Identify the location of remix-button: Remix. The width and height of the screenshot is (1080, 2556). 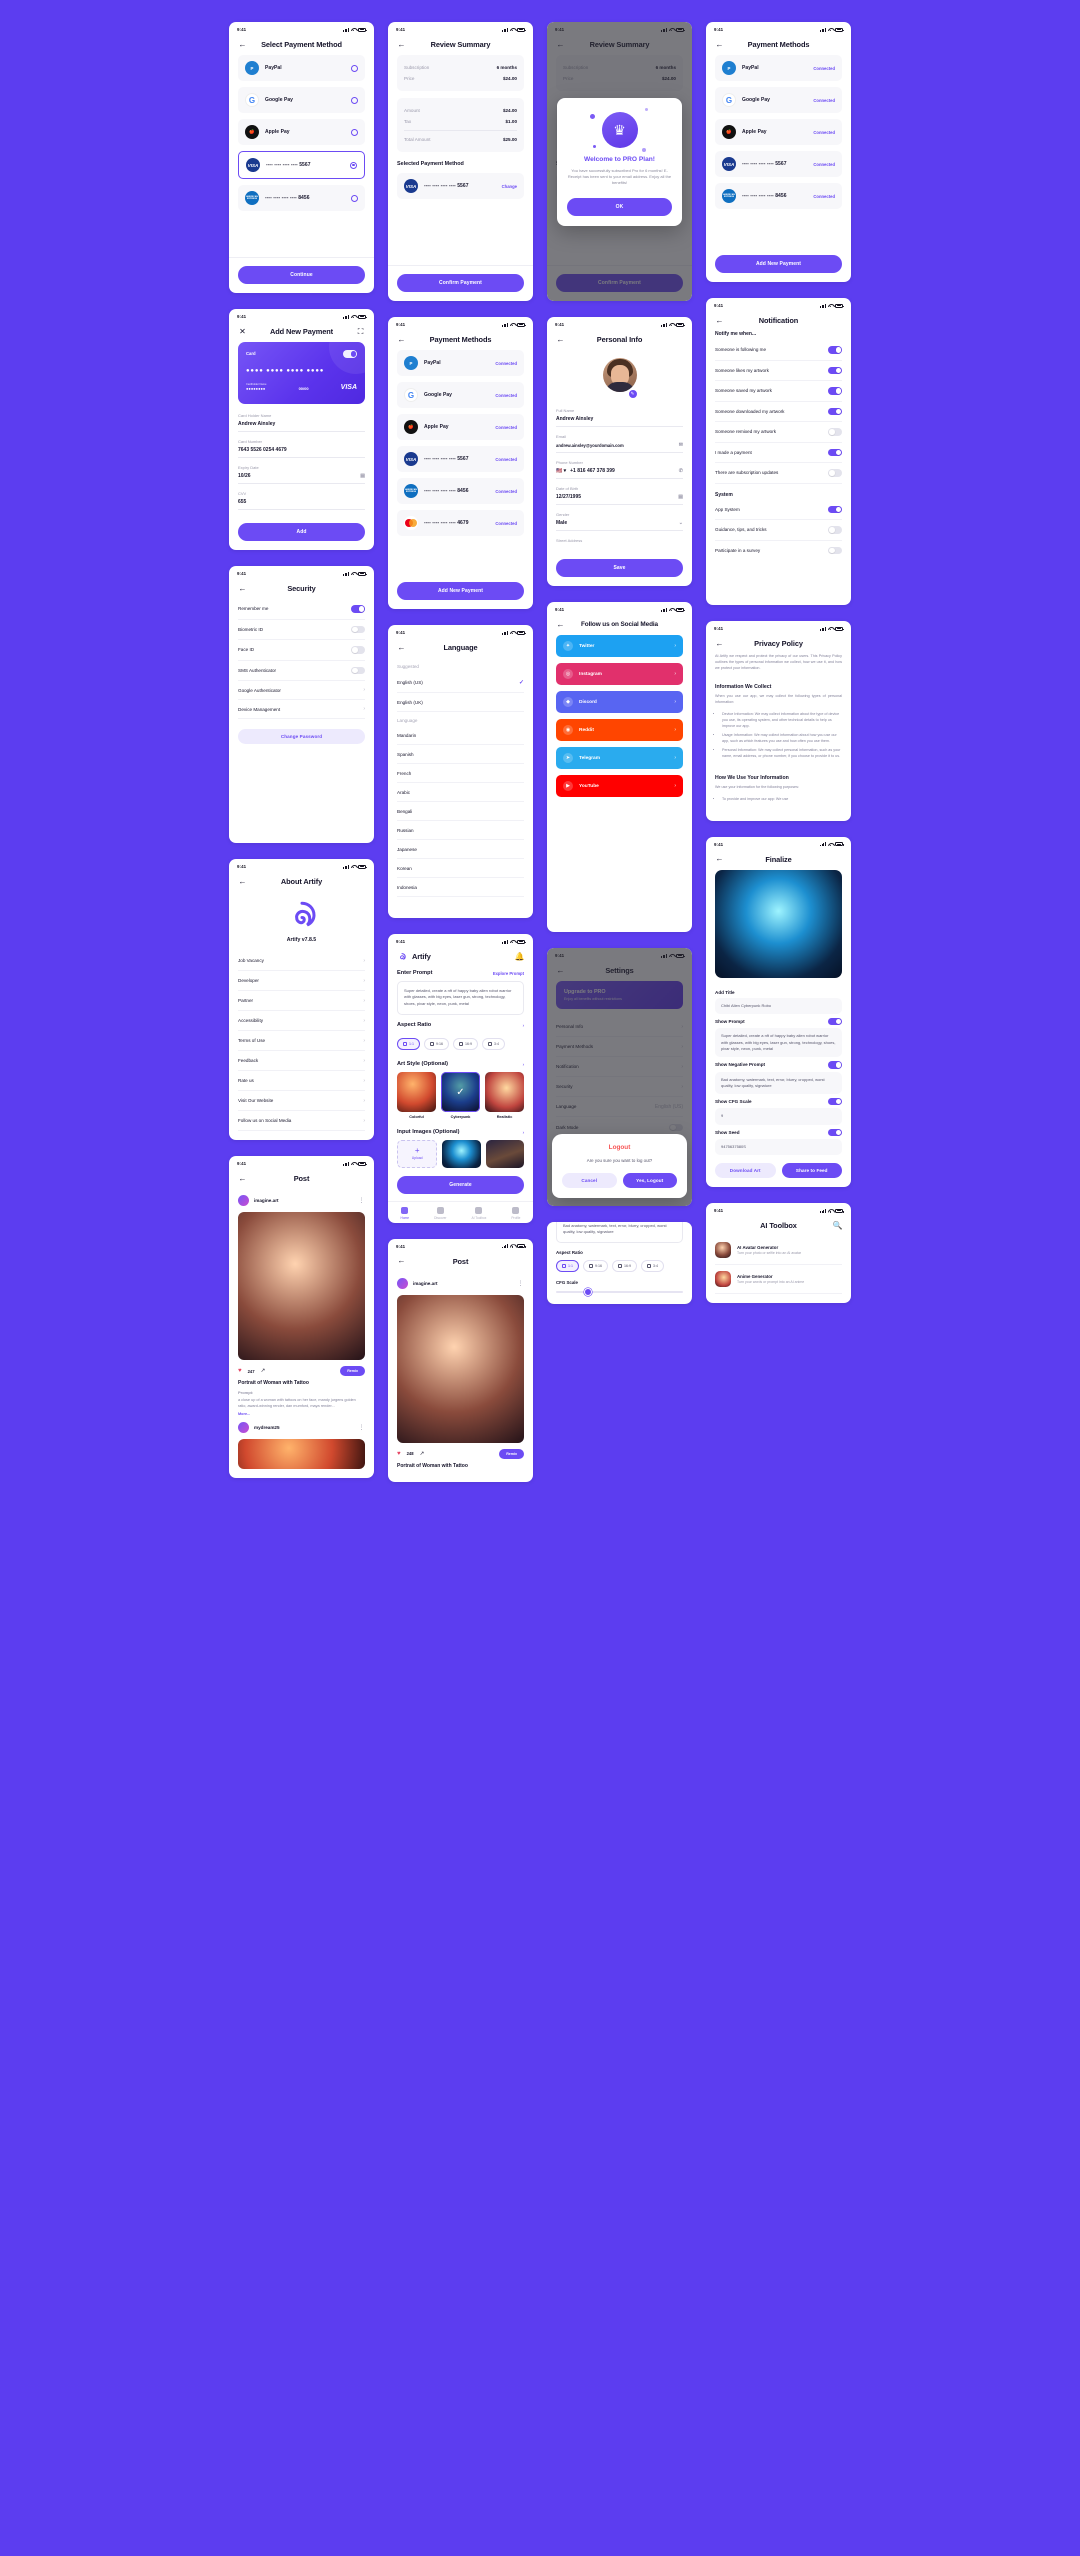
(352, 1371).